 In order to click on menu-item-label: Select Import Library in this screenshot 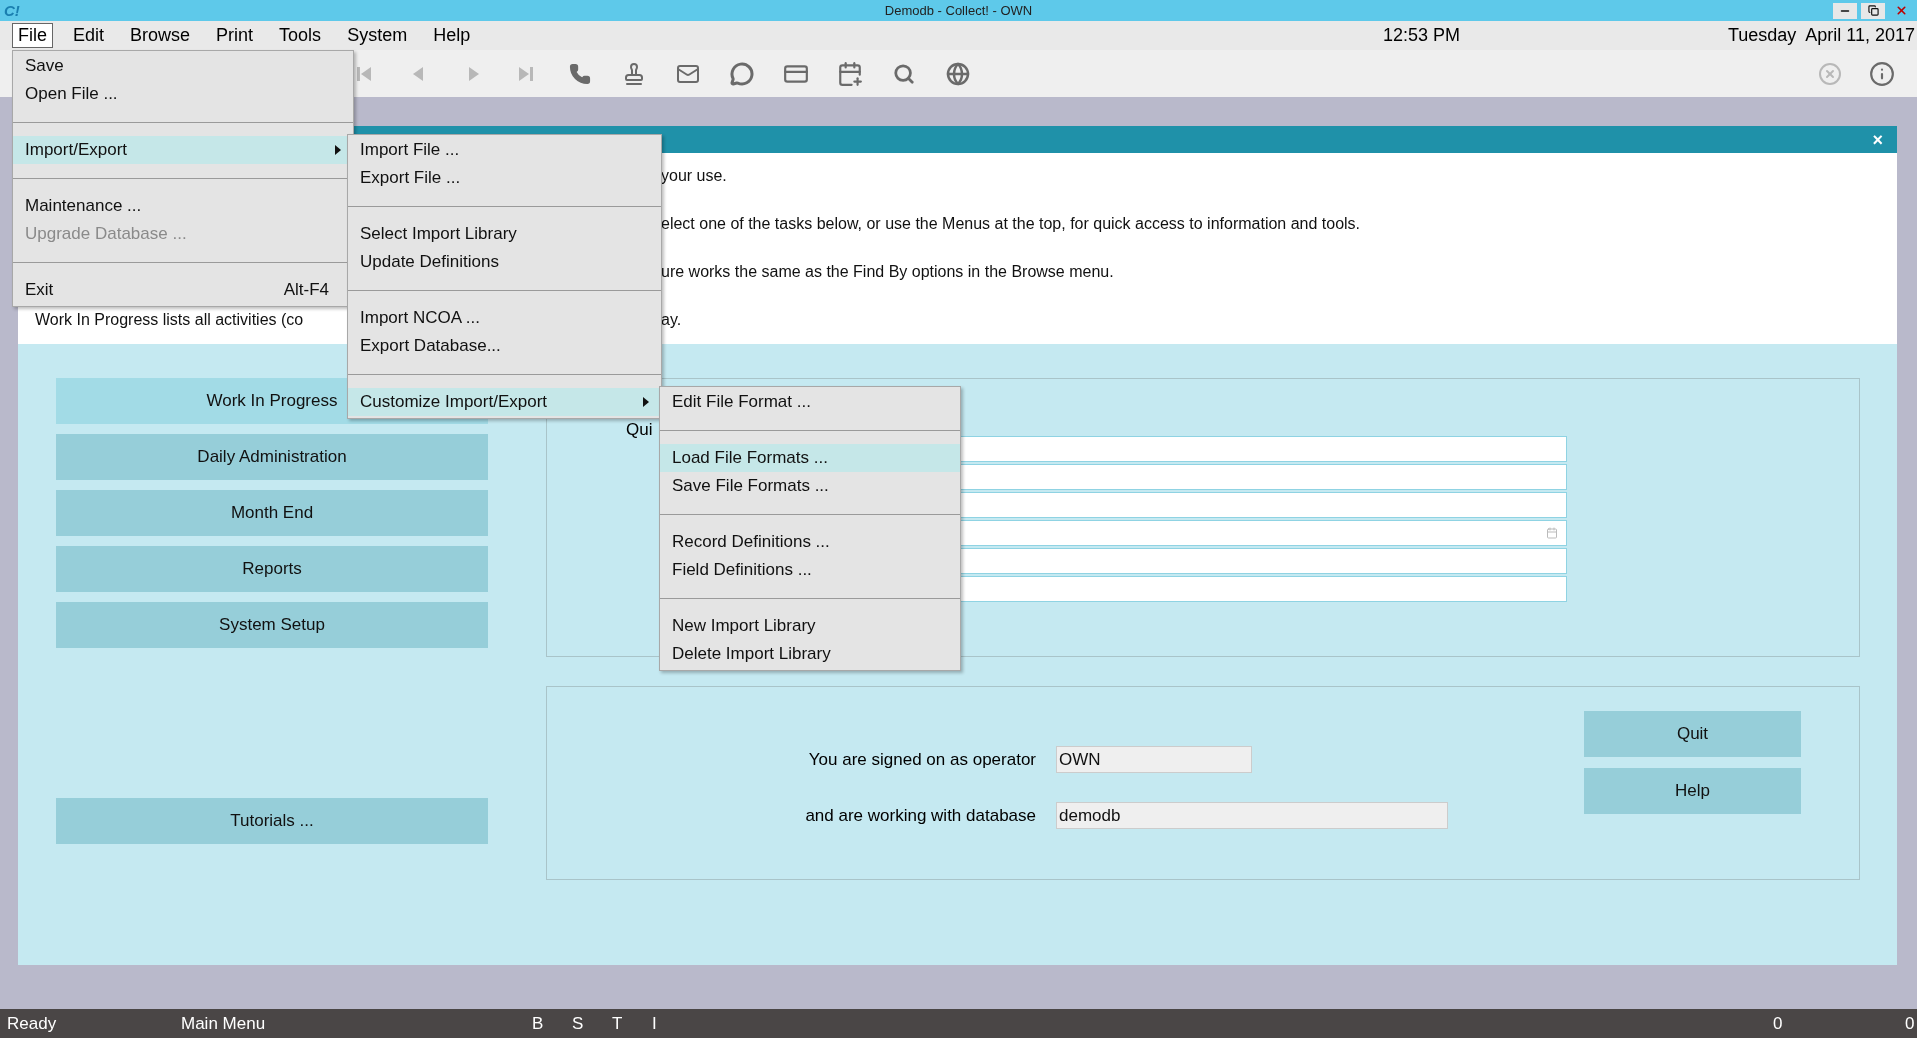, I will do `click(438, 234)`.